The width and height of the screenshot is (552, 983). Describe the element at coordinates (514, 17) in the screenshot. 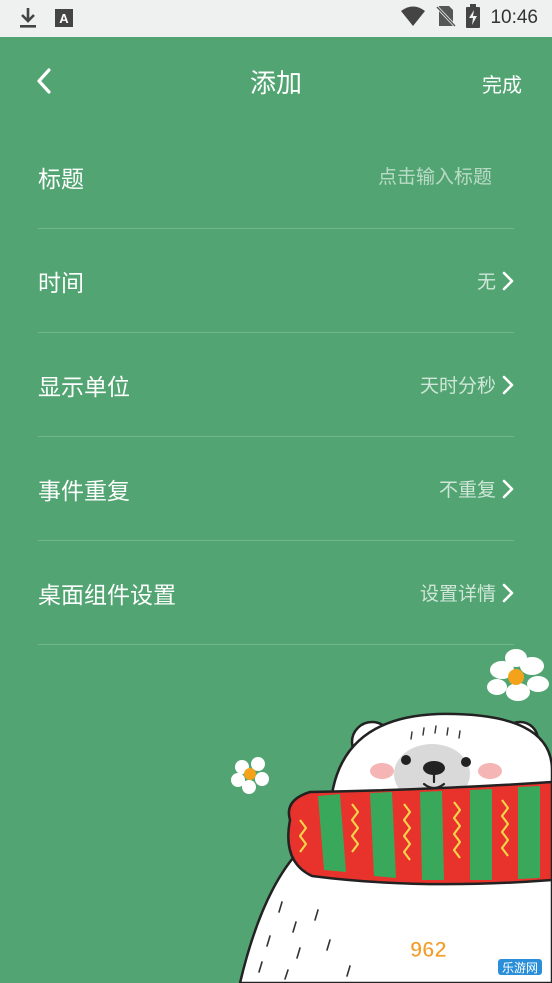

I see `status-time: 10:46` at that location.